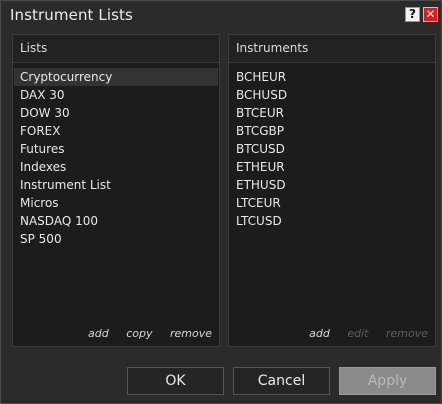  What do you see at coordinates (139, 333) in the screenshot?
I see `lists-copy-link: copy` at bounding box center [139, 333].